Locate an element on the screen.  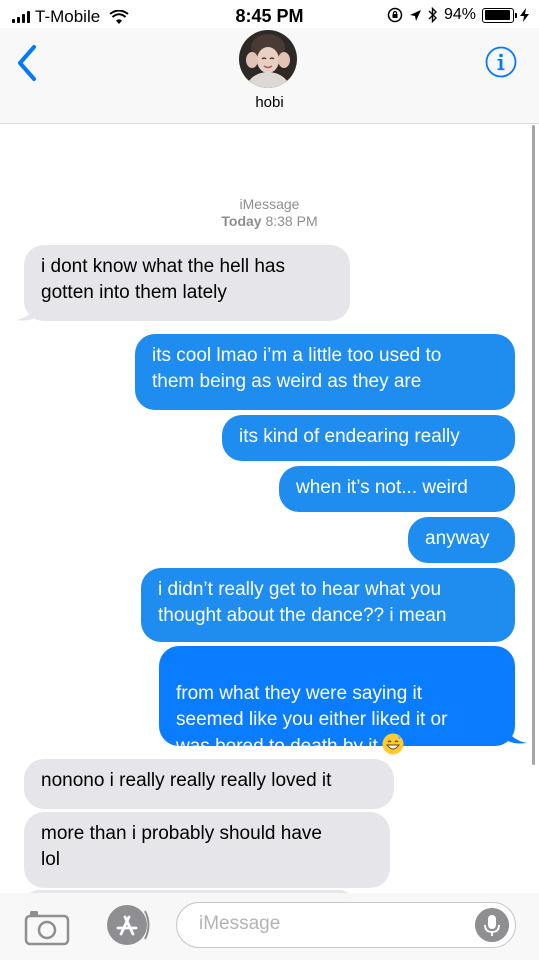
app-store-icon is located at coordinates (128, 925).